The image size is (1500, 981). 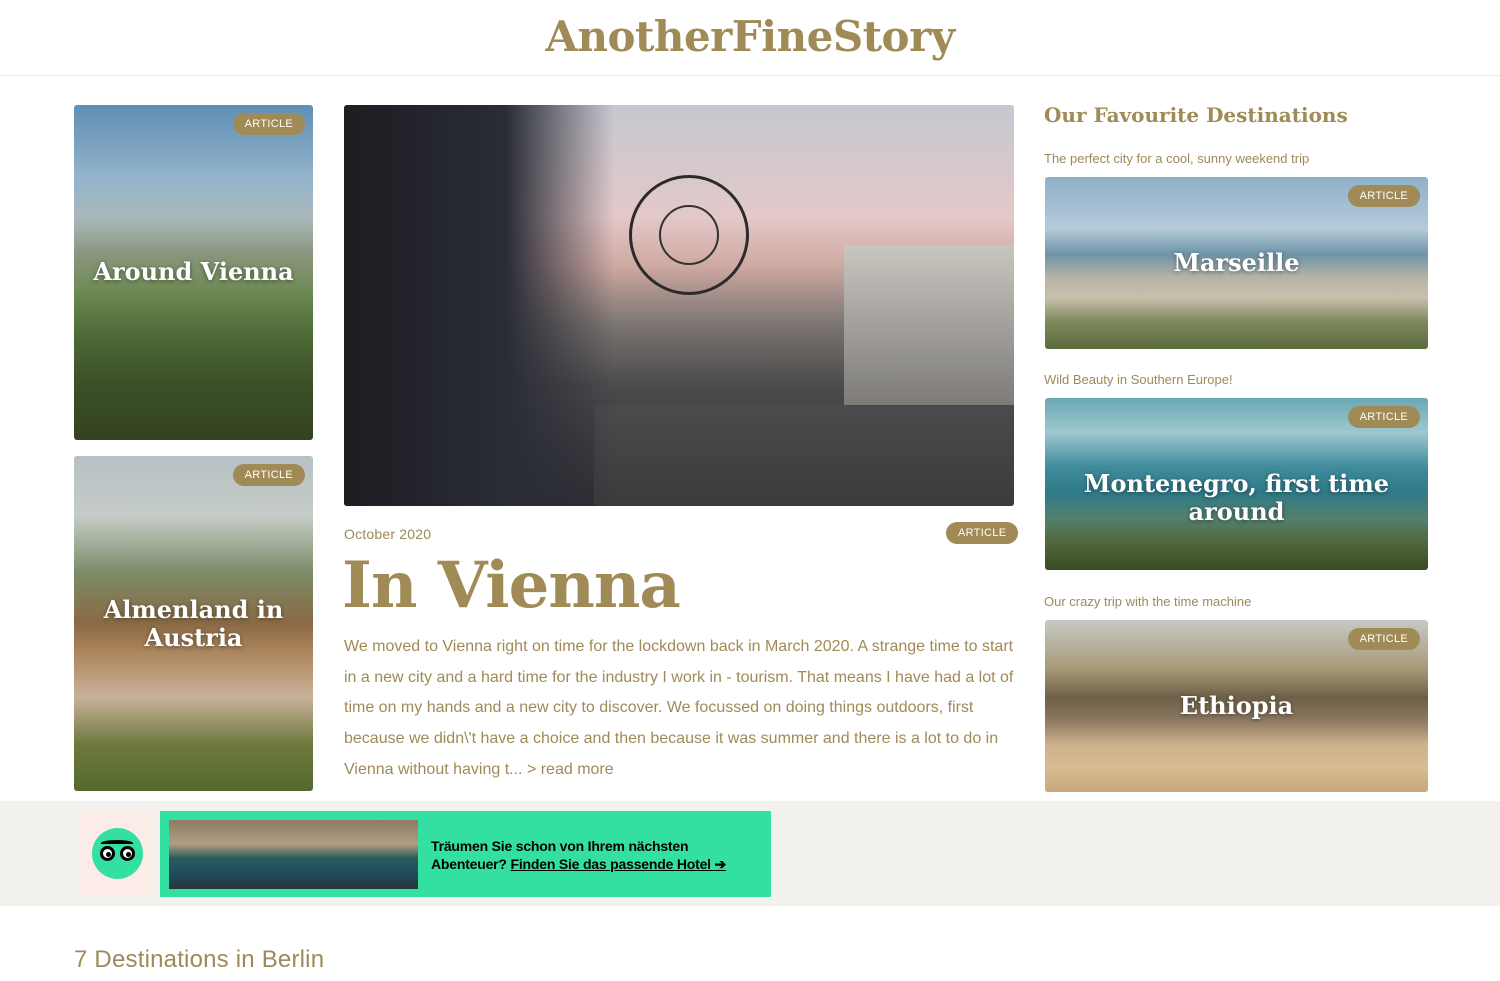 I want to click on sidebar-subtitle: Our crazy trip with the time machine, so click(x=1148, y=601).